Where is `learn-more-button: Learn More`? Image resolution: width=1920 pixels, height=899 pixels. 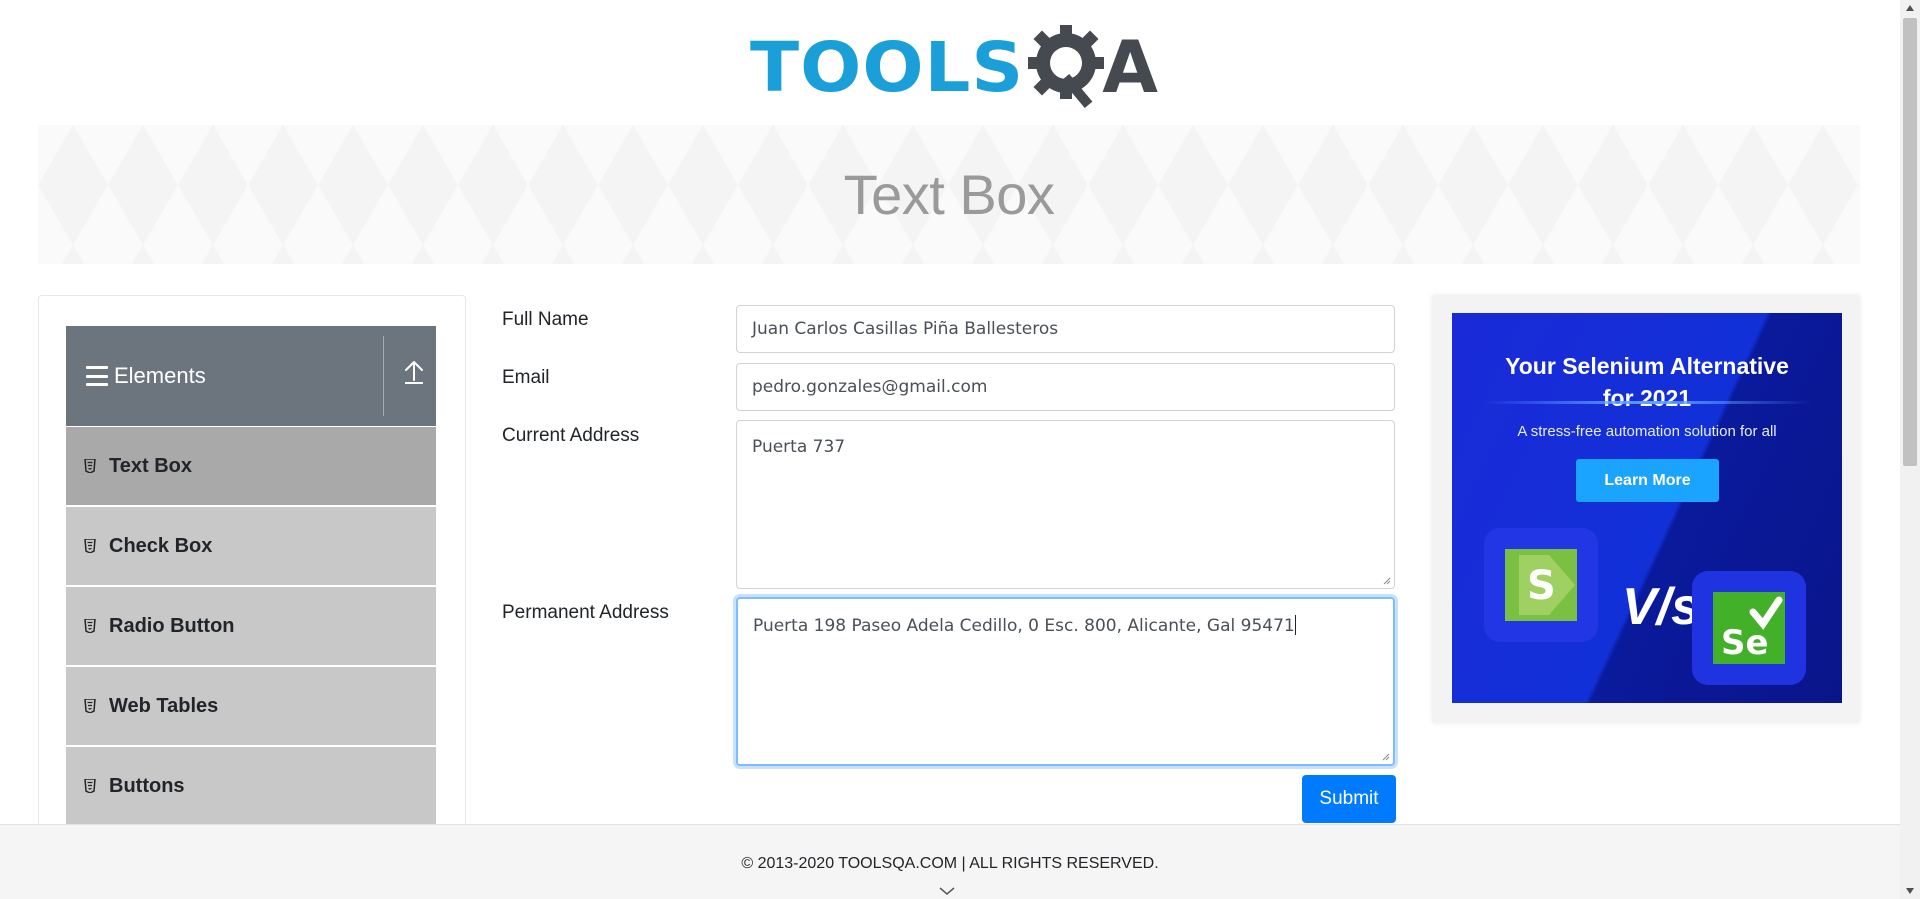 learn-more-button: Learn More is located at coordinates (1647, 480).